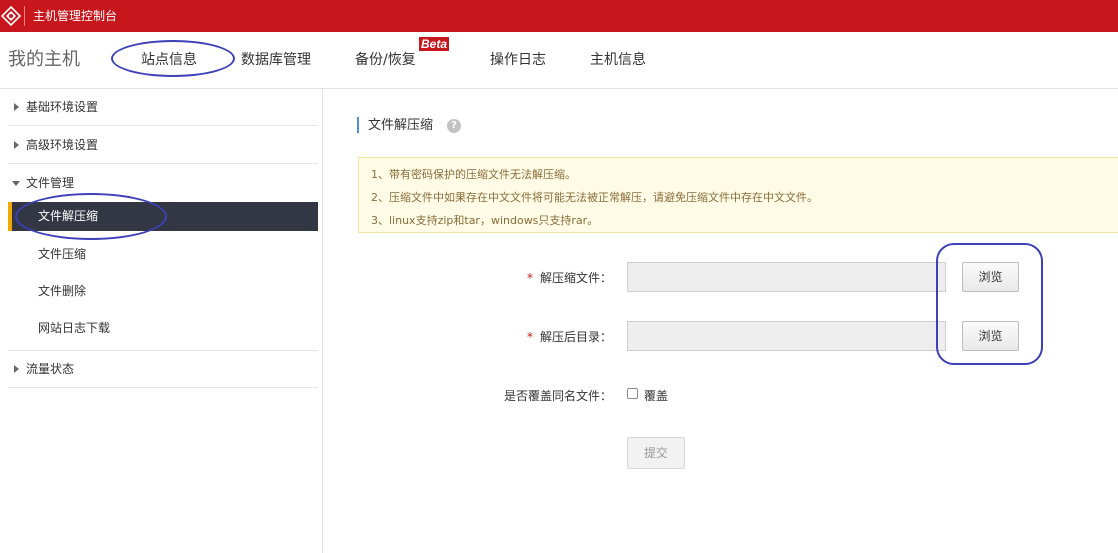  Describe the element at coordinates (559, 16) in the screenshot. I see `top-header-bar: 主机管理控制台` at that location.